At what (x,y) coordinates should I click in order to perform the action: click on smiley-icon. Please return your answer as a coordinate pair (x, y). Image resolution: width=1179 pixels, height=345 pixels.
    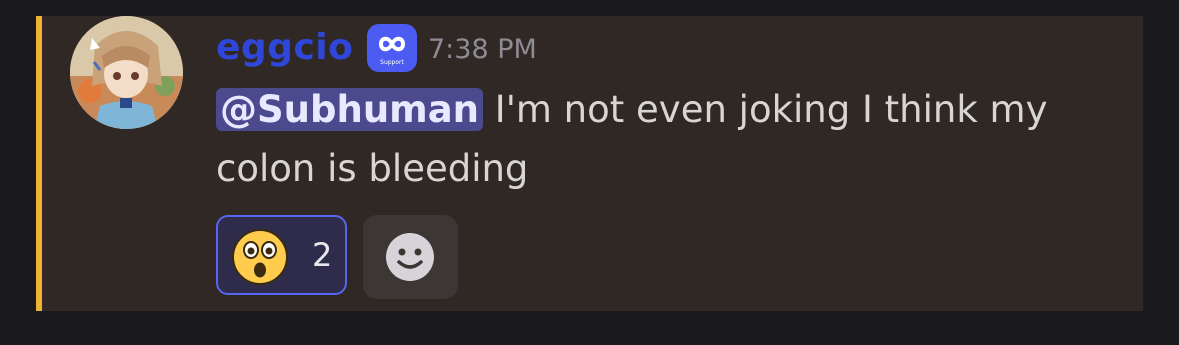
    Looking at the image, I should click on (410, 259).